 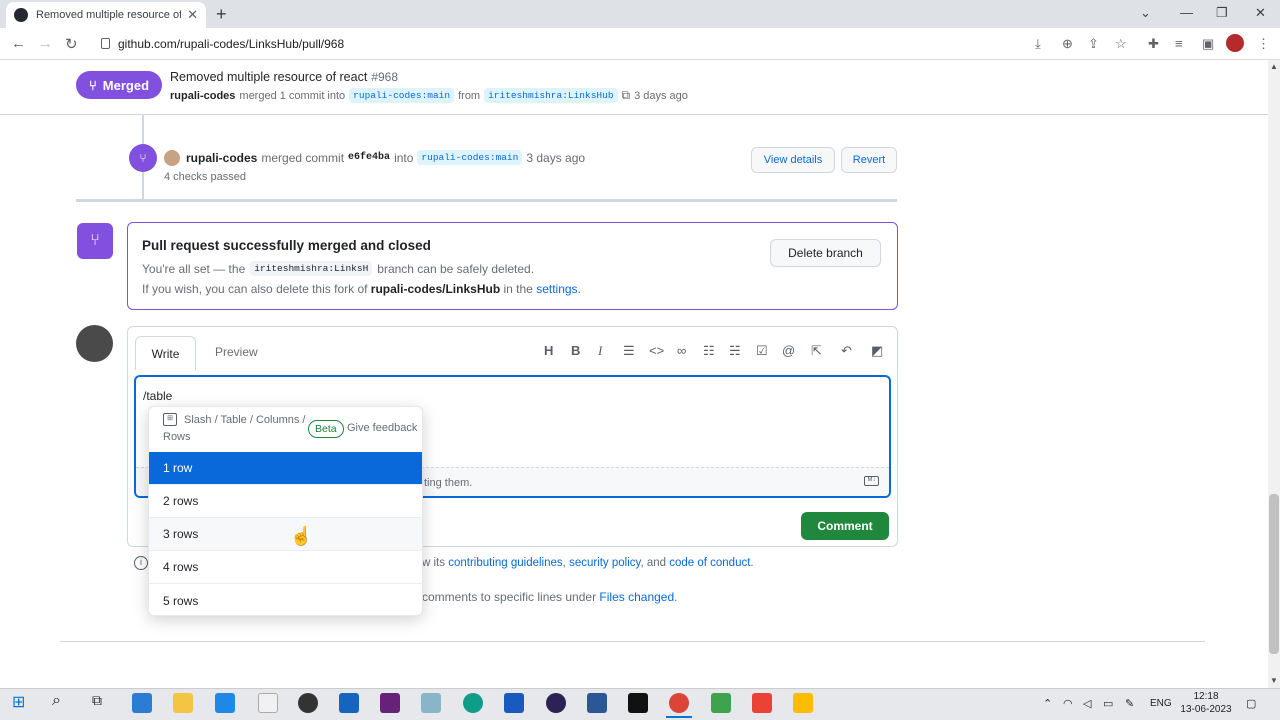 What do you see at coordinates (1121, 44) in the screenshot?
I see `bookmark-star-icon: ☆` at bounding box center [1121, 44].